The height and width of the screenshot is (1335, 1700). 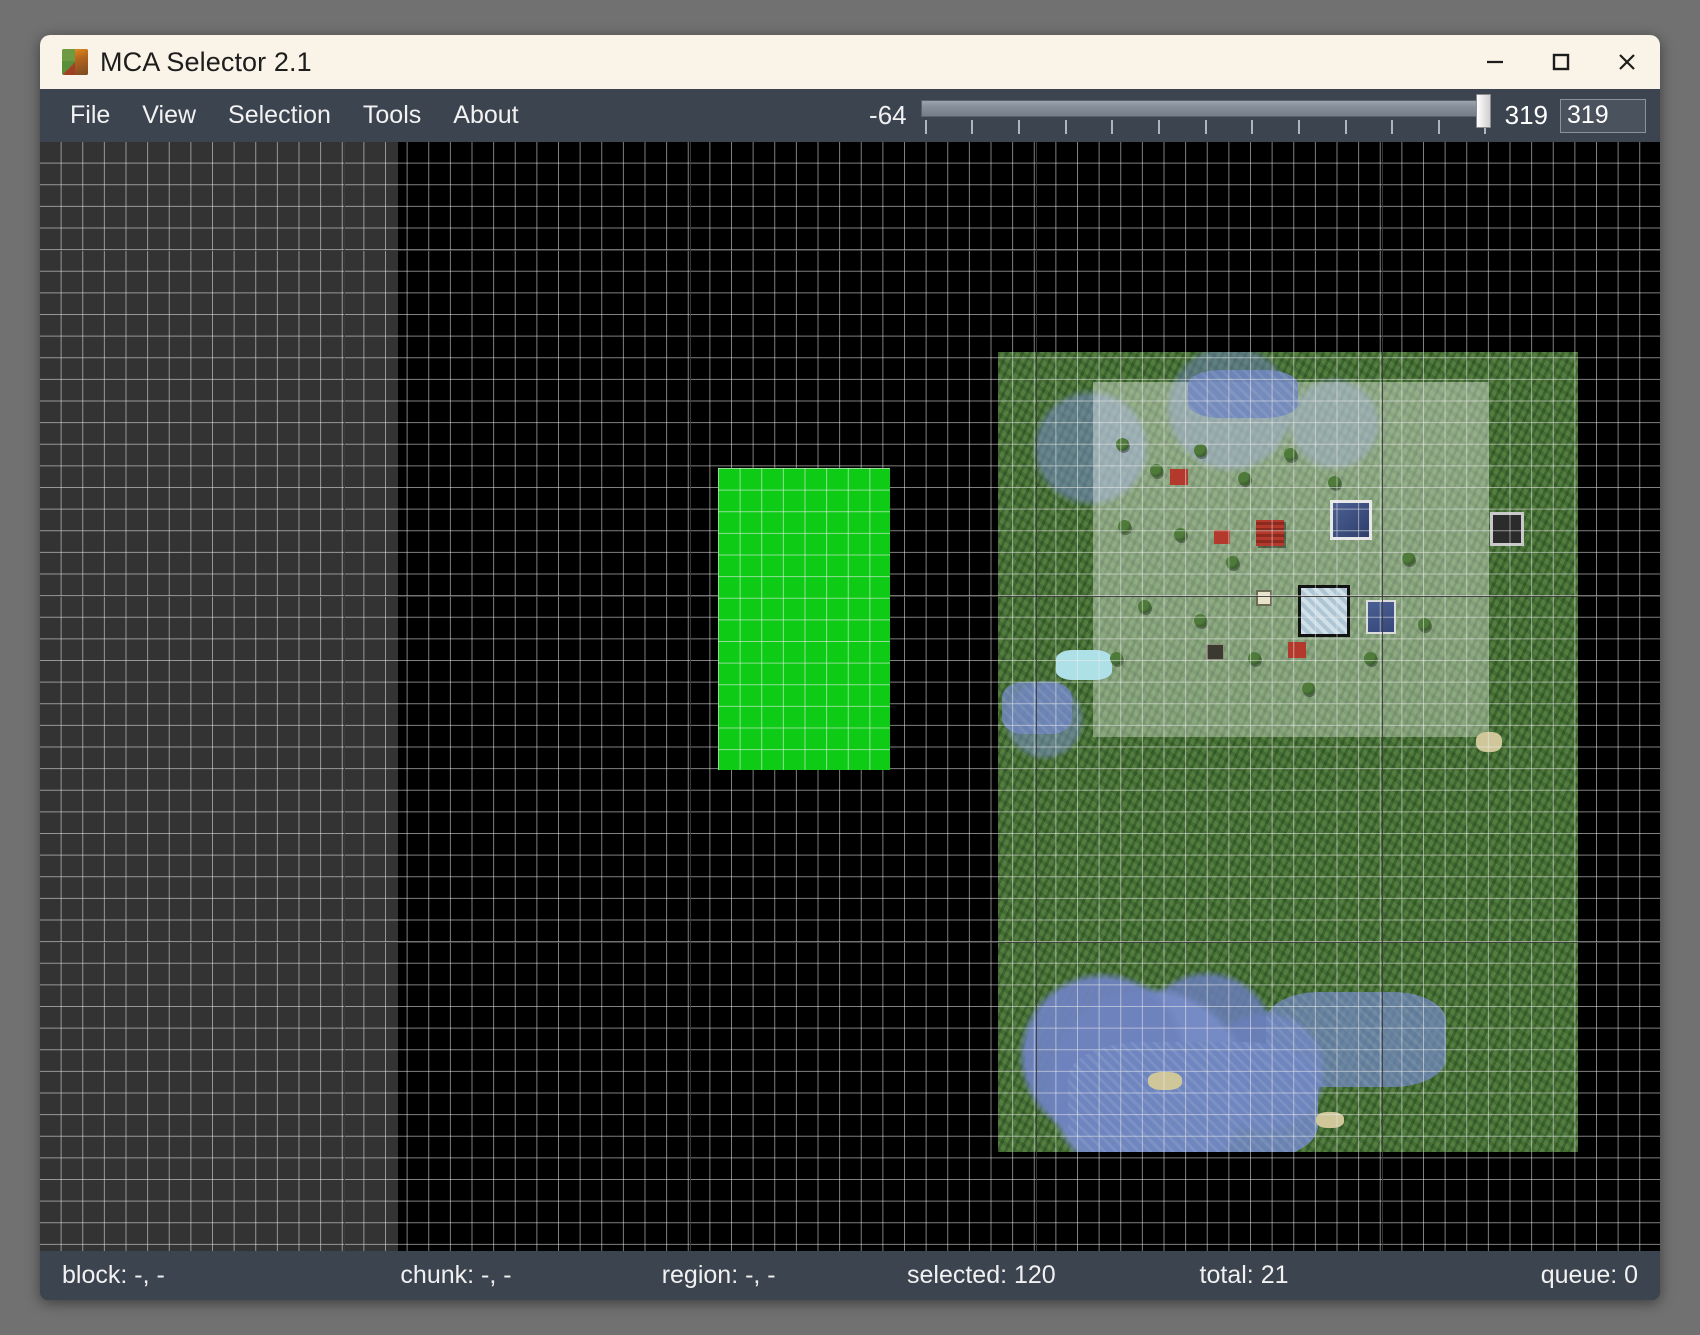 I want to click on structure-red-roof-b, so click(x=1222, y=537).